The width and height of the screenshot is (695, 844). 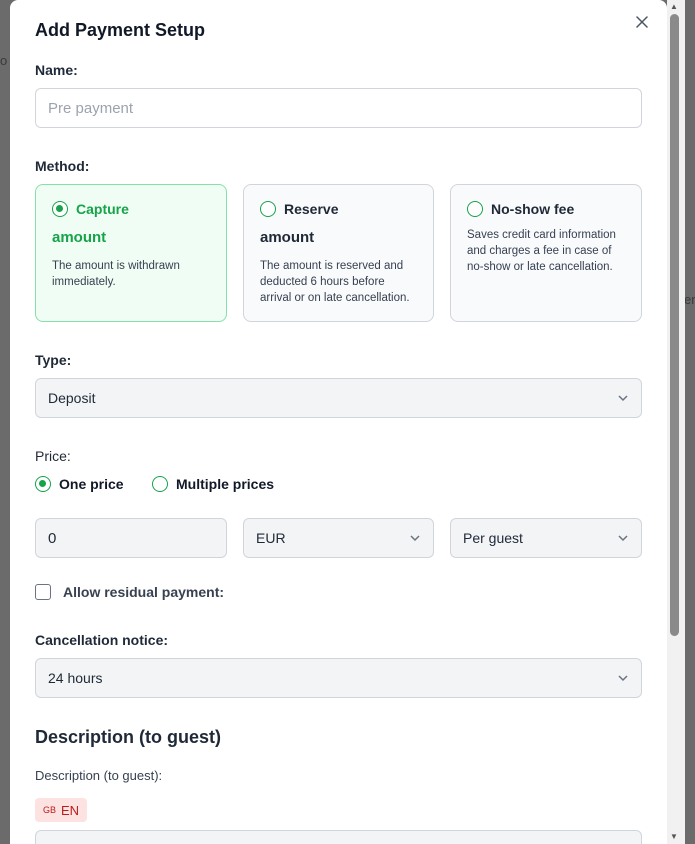 What do you see at coordinates (338, 398) in the screenshot?
I see `type-select: Deposit` at bounding box center [338, 398].